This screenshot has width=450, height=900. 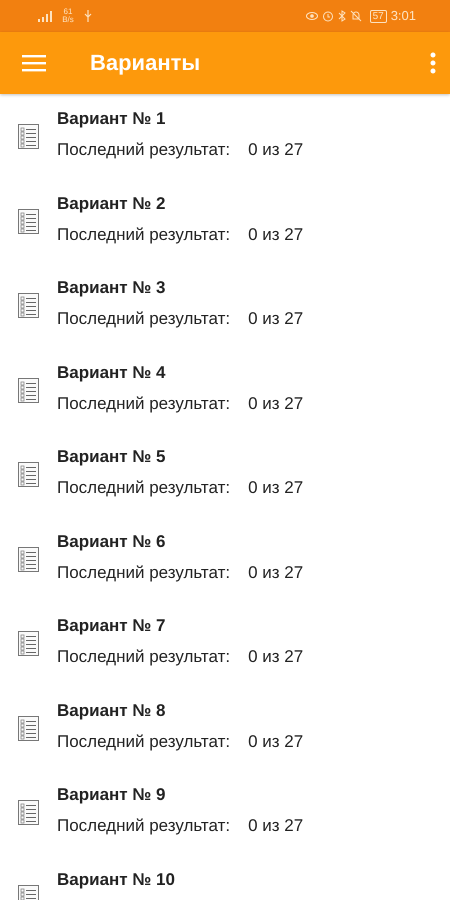 What do you see at coordinates (378, 16) in the screenshot?
I see `battery-icon: 57` at bounding box center [378, 16].